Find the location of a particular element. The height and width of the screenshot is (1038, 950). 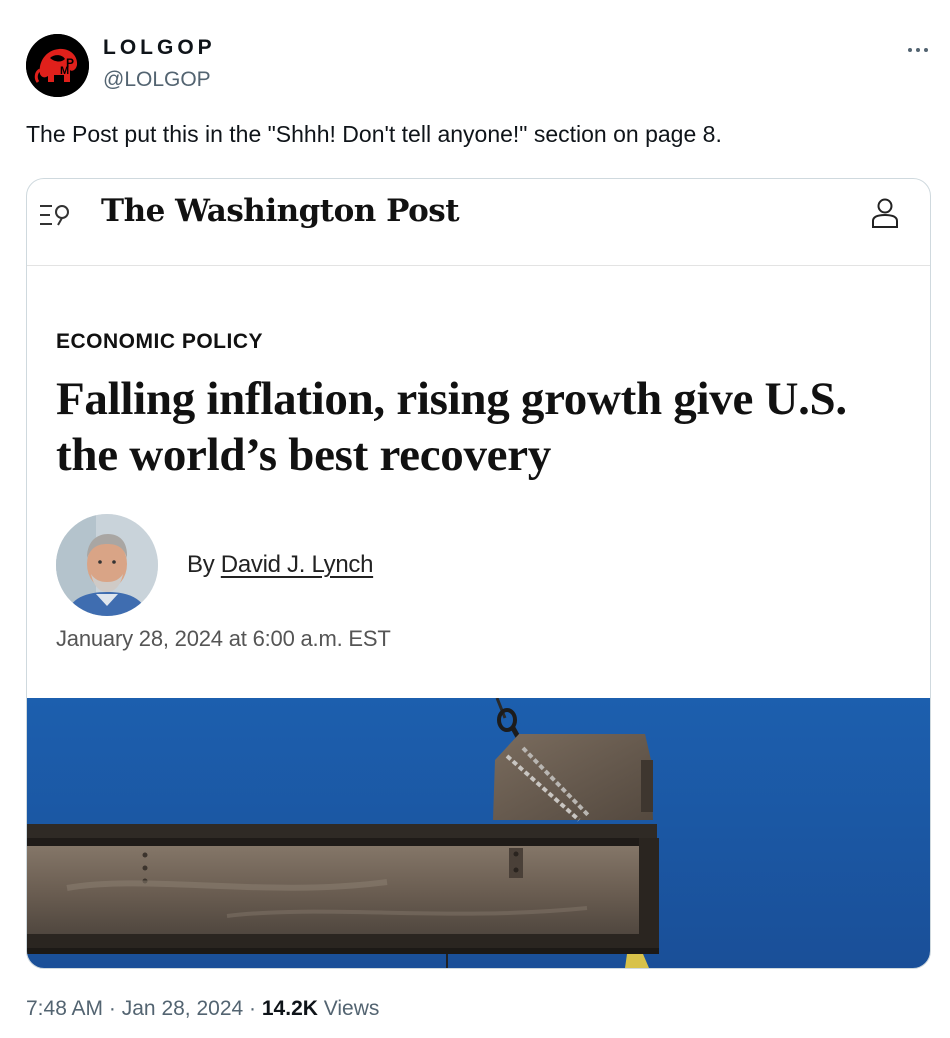

publication-masthead: The Washington Post is located at coordinates (280, 211).